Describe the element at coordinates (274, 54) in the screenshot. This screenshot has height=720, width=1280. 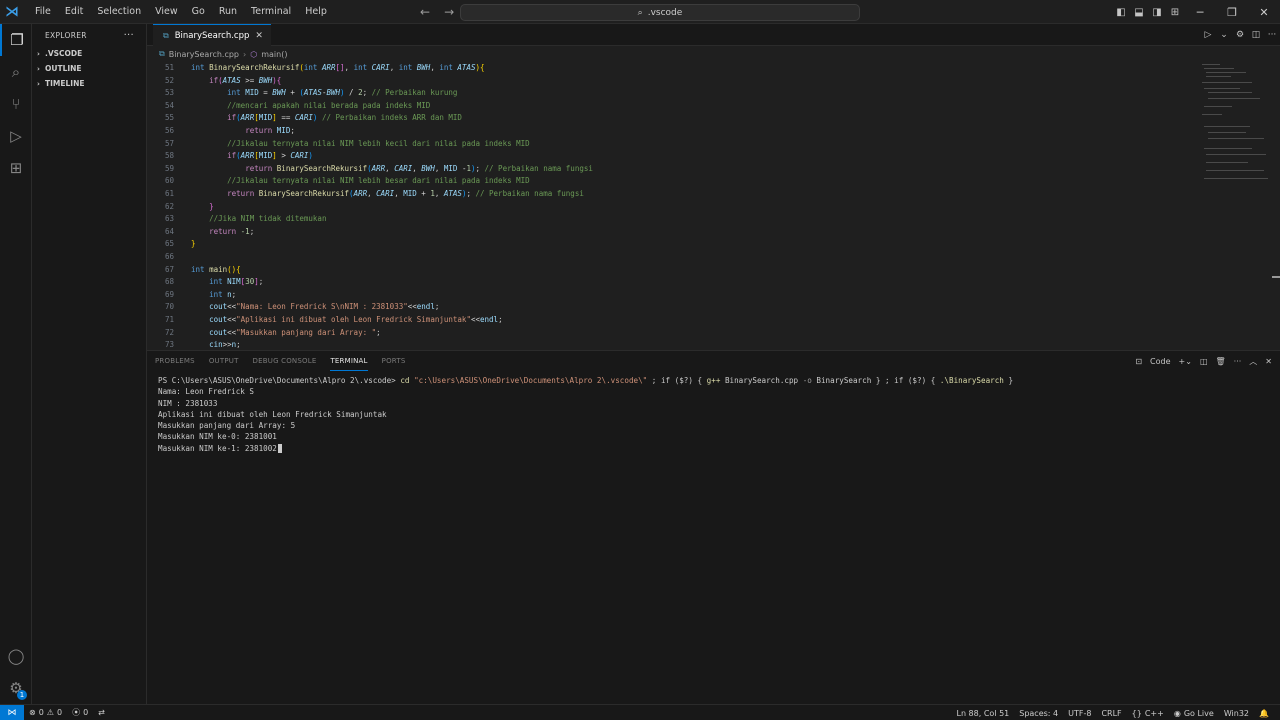
I see `breadcrumb-symbol: main()` at that location.